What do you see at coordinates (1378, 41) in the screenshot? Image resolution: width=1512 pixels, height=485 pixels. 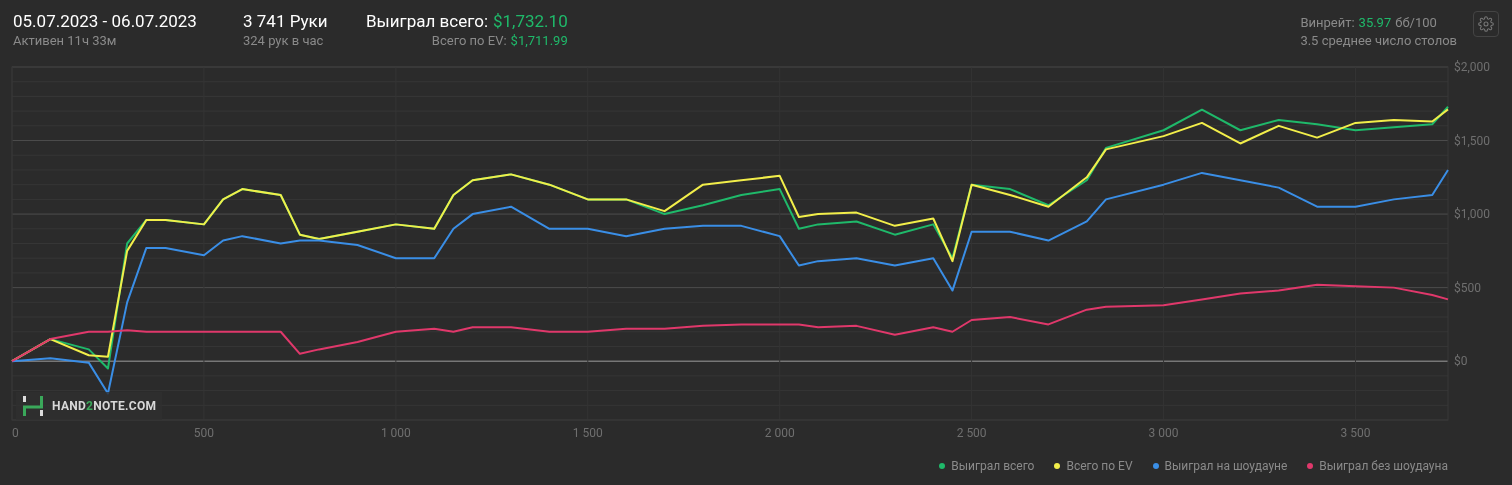 I see `average-tables: 3.5 среднее число столов` at bounding box center [1378, 41].